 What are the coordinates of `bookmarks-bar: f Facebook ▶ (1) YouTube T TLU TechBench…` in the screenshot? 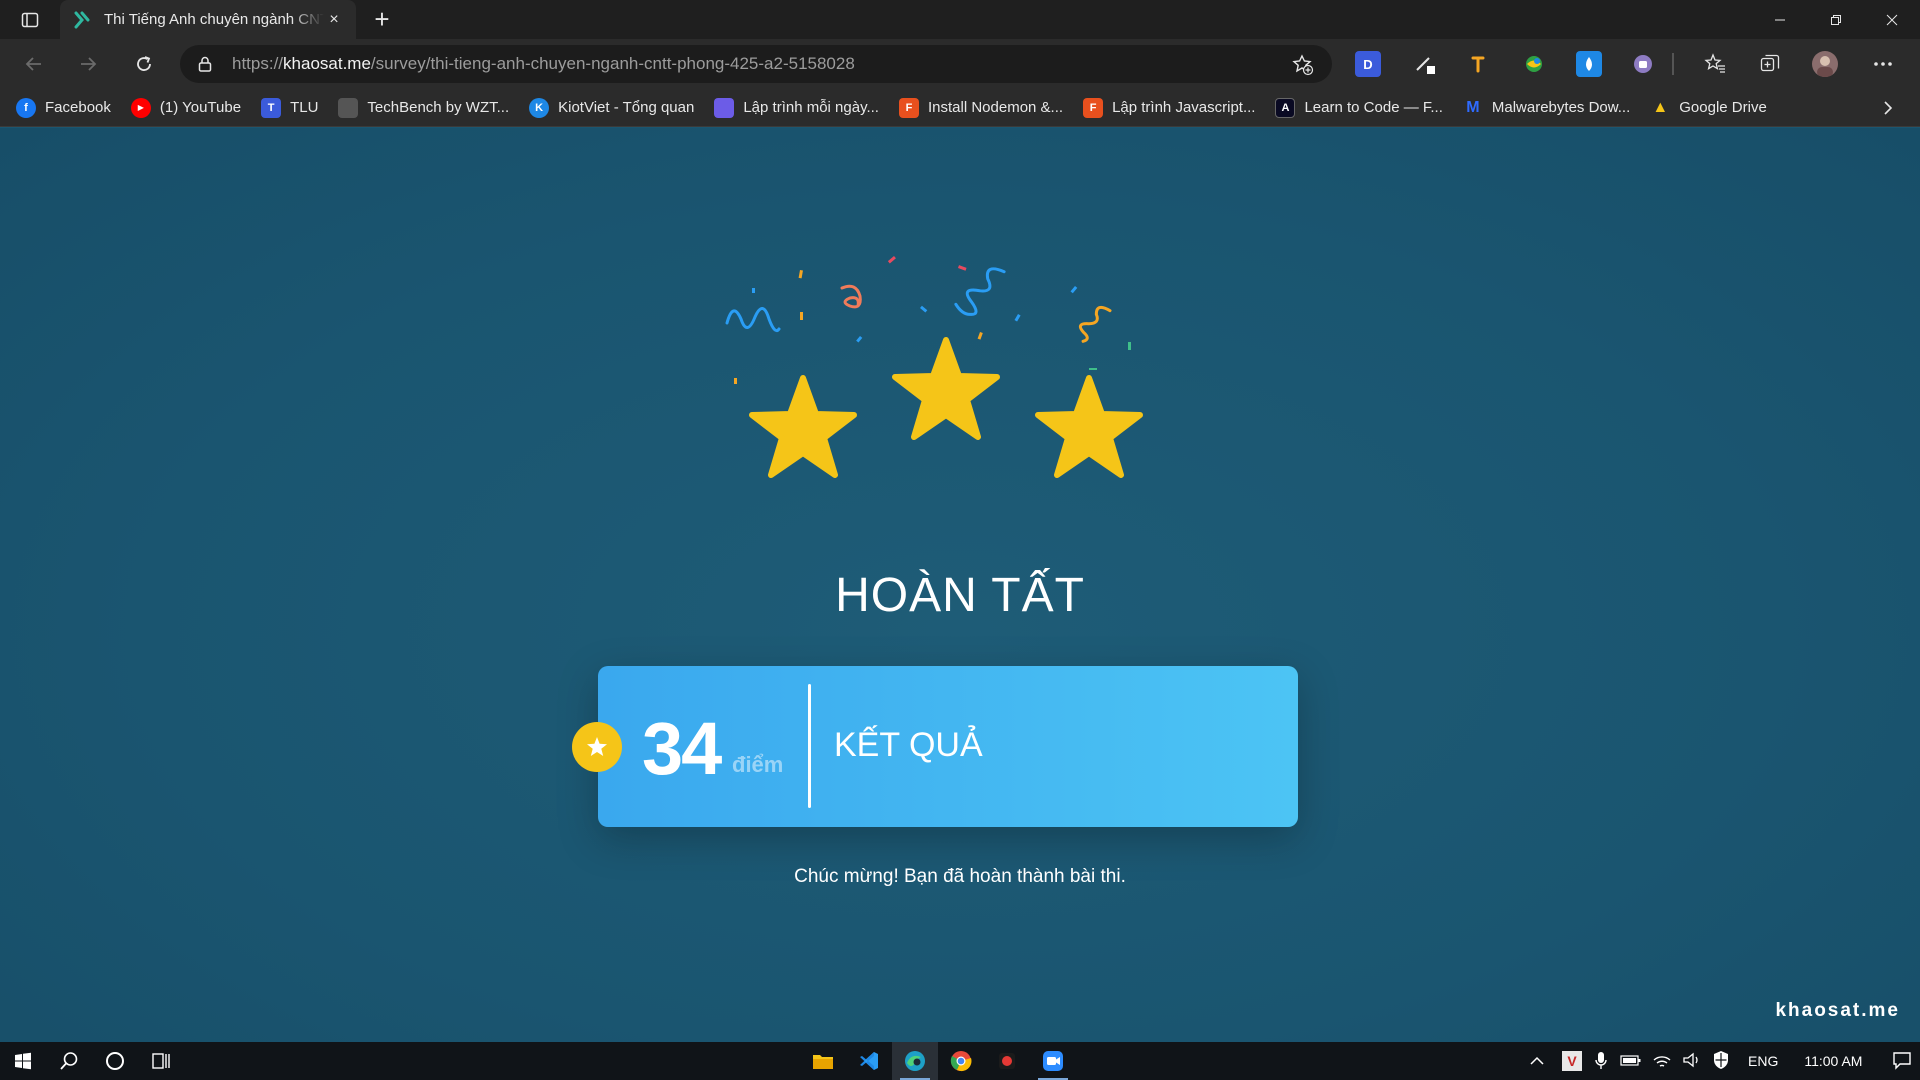 It's located at (960, 108).